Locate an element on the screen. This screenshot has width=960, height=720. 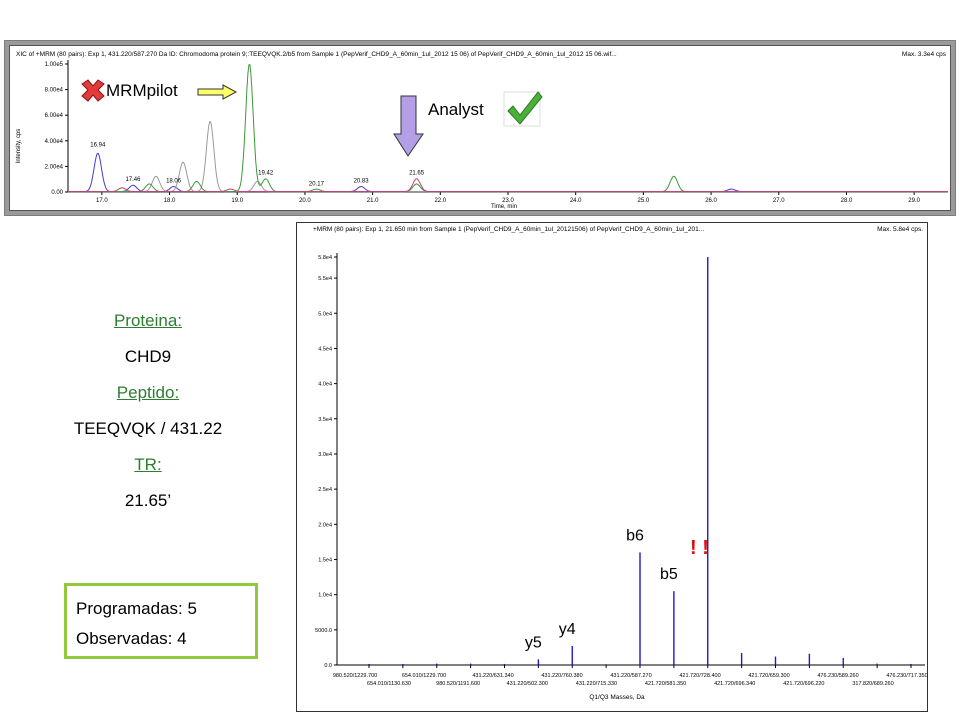
xic-x-tick-label: 22.0 is located at coordinates (440, 201).